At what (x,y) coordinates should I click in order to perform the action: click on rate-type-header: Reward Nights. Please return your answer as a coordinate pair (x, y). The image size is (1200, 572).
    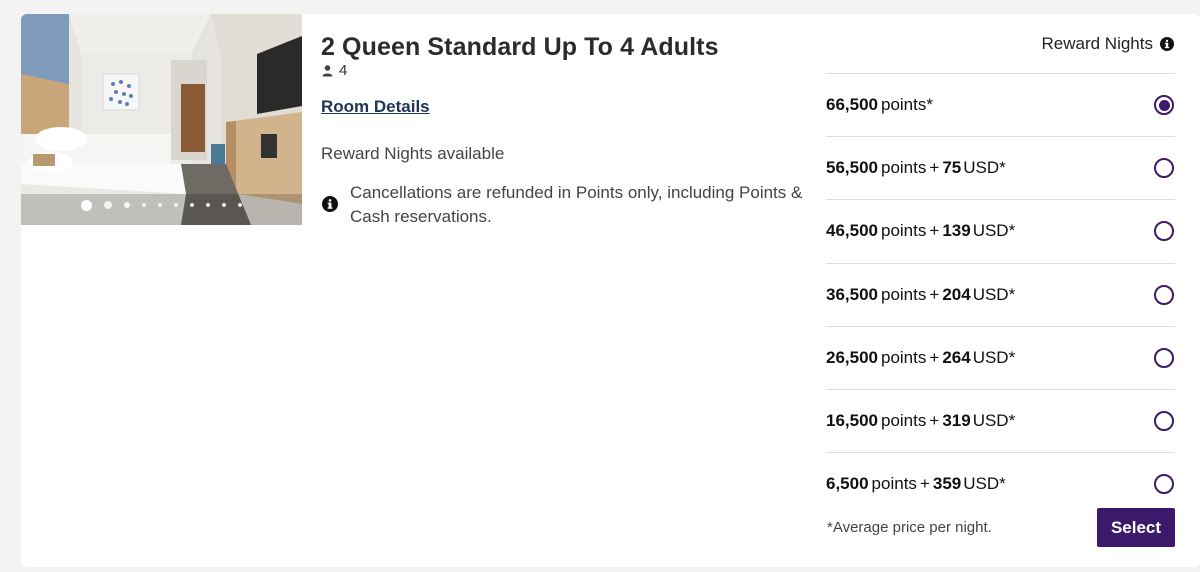
    Looking at the image, I should click on (1107, 44).